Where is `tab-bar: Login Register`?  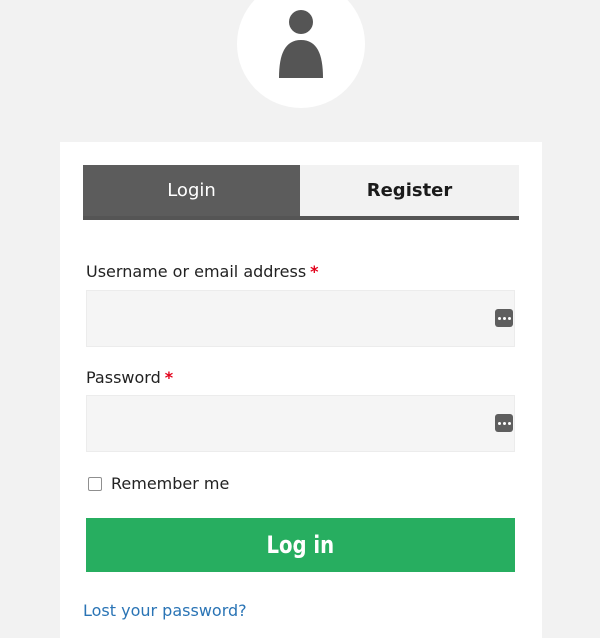
tab-bar: Login Register is located at coordinates (301, 192).